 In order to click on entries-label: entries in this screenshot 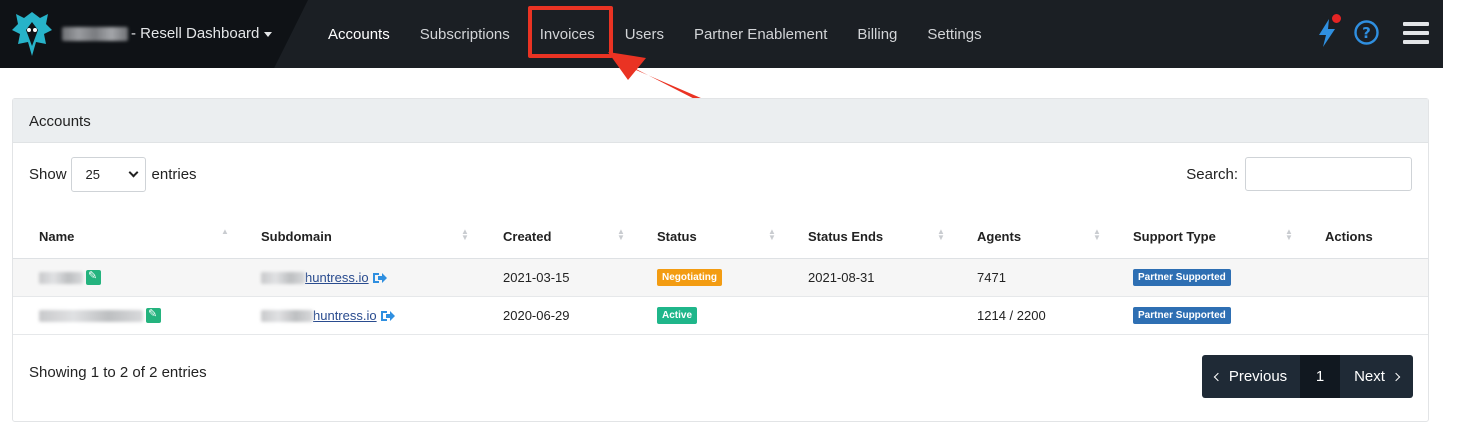, I will do `click(174, 174)`.